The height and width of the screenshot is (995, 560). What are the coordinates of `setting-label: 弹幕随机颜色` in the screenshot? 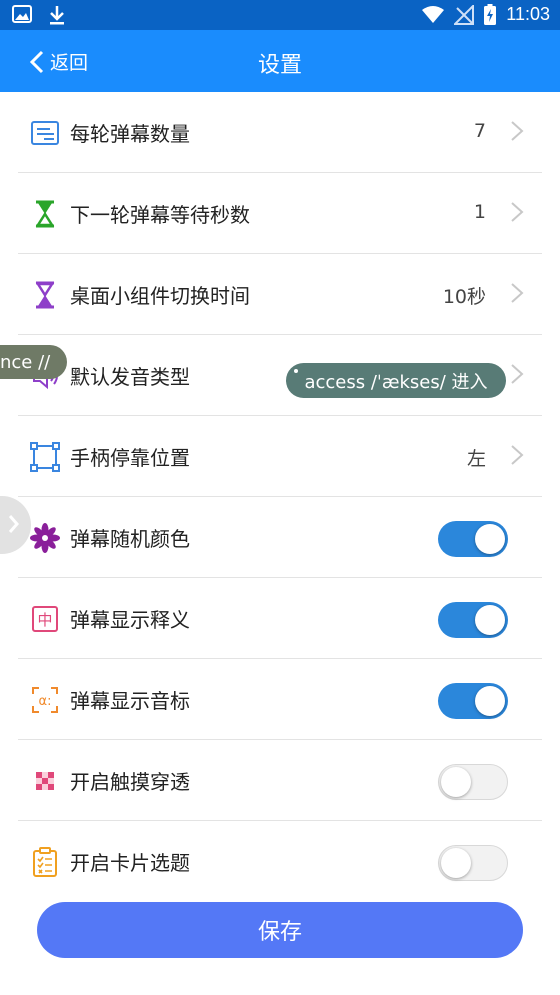 It's located at (130, 539).